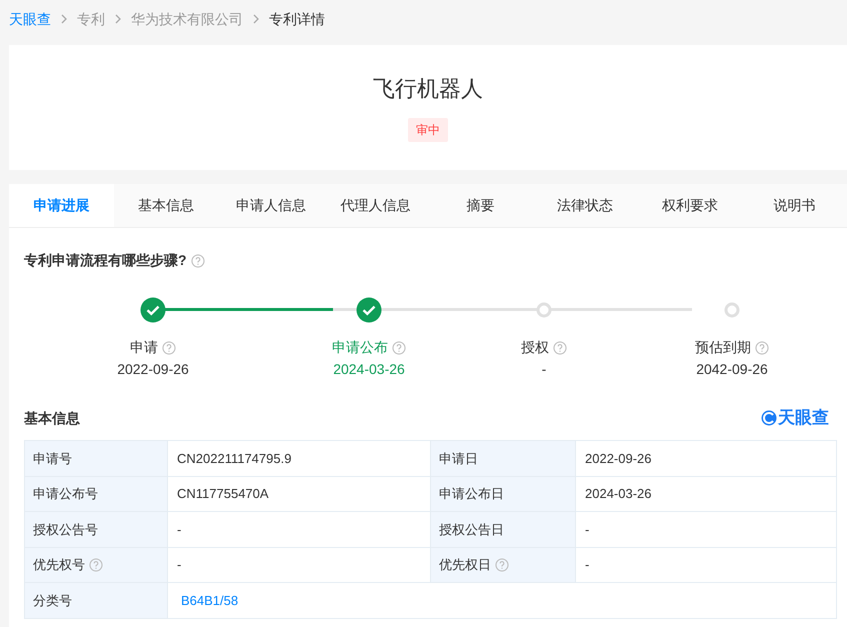 The image size is (847, 627). Describe the element at coordinates (360, 347) in the screenshot. I see `step-label: 申请公布` at that location.